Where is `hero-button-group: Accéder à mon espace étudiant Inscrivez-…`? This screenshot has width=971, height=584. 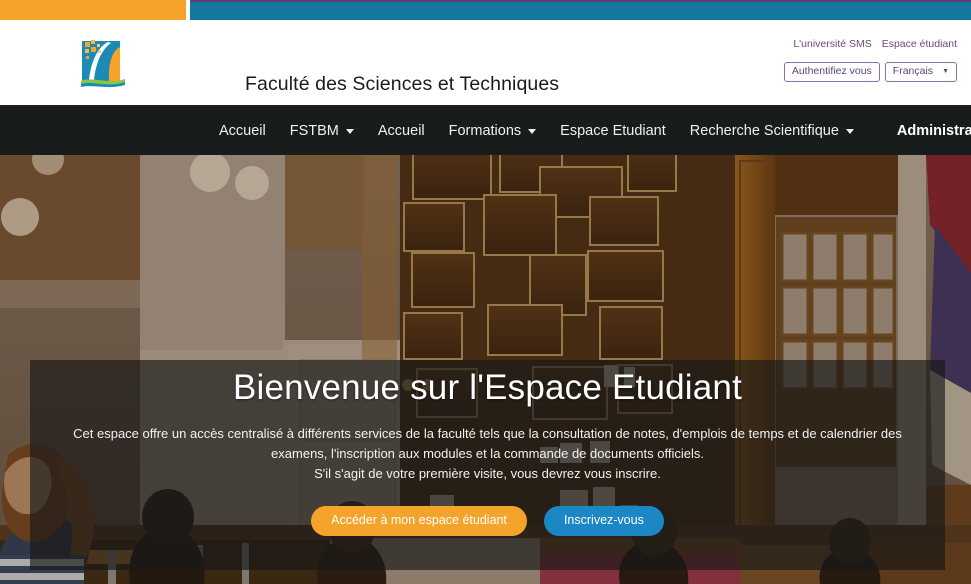
hero-button-group: Accéder à mon espace étudiant Inscrivez-… is located at coordinates (487, 521).